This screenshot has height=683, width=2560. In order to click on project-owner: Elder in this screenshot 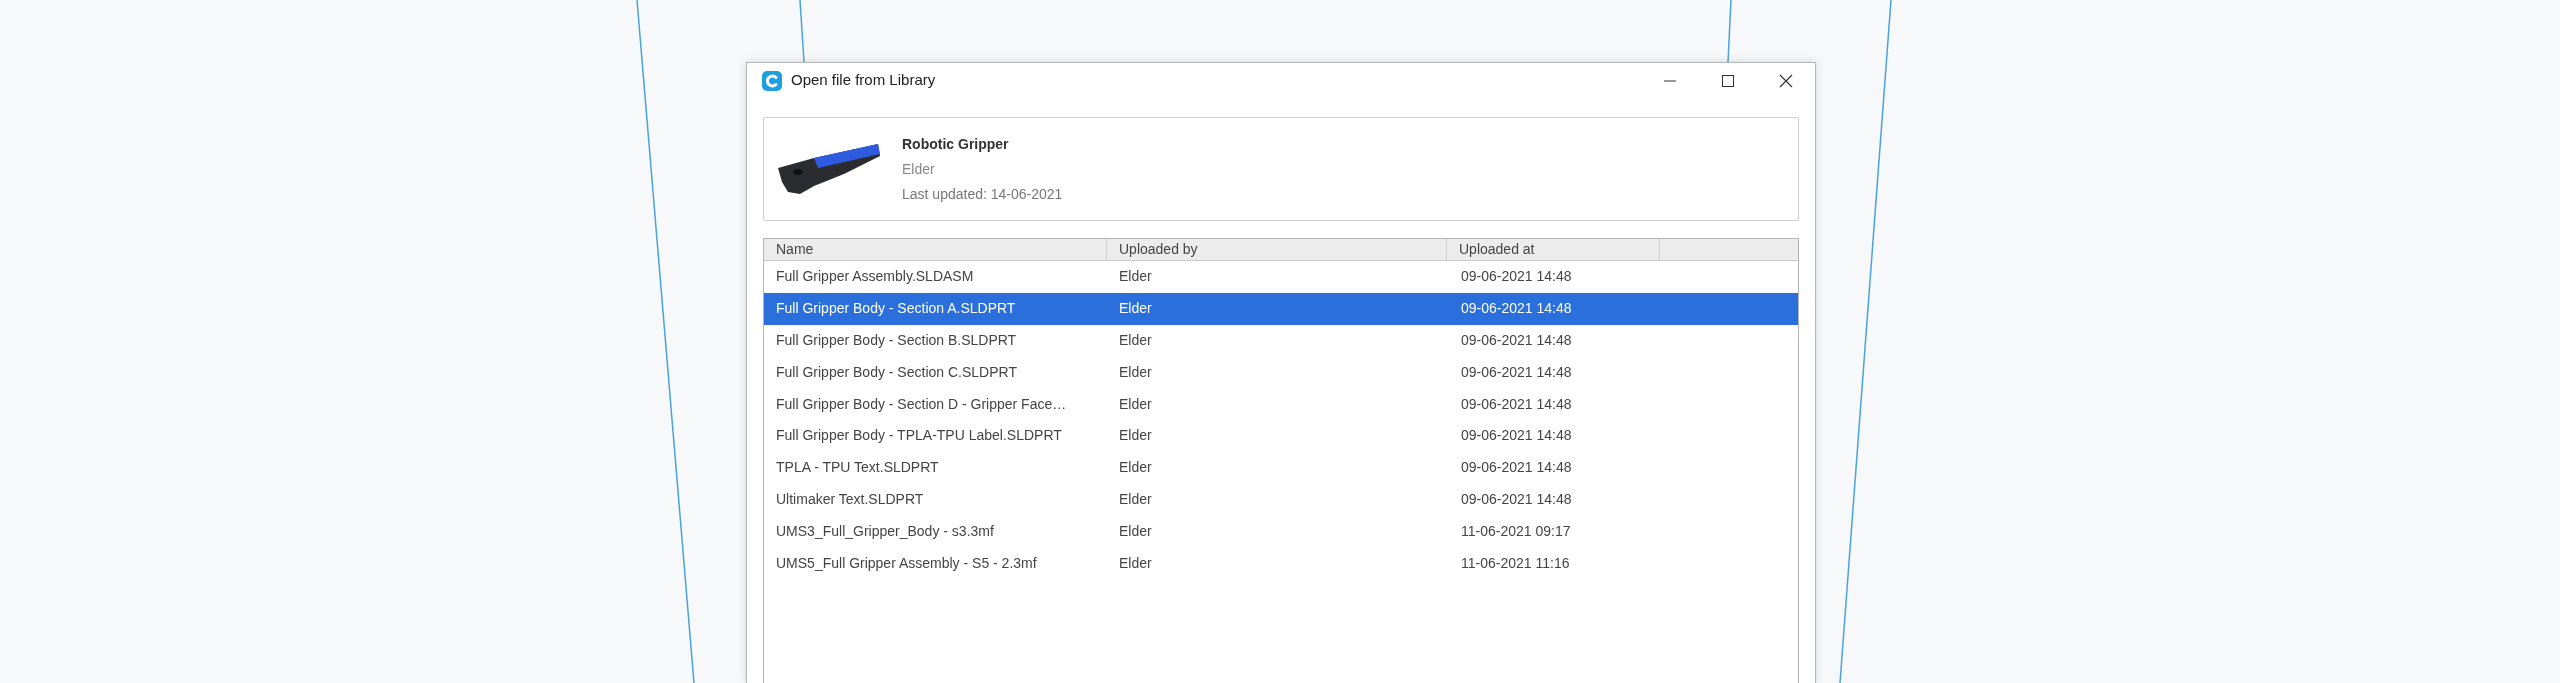, I will do `click(919, 169)`.